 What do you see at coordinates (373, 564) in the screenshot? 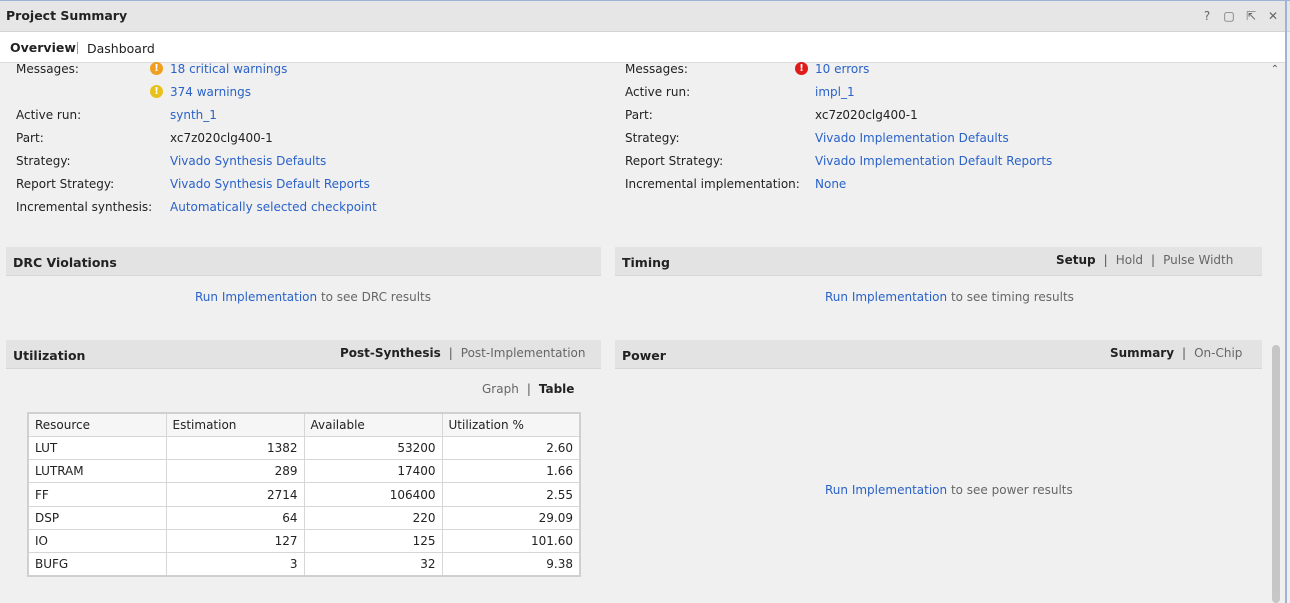
I see `cell-available: 32` at bounding box center [373, 564].